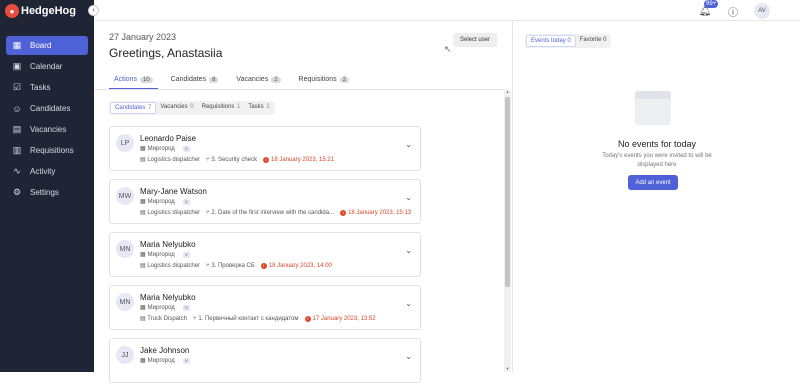 The width and height of the screenshot is (800, 391). I want to click on due-date: ! 18 January 2023, 14:00, so click(296, 265).